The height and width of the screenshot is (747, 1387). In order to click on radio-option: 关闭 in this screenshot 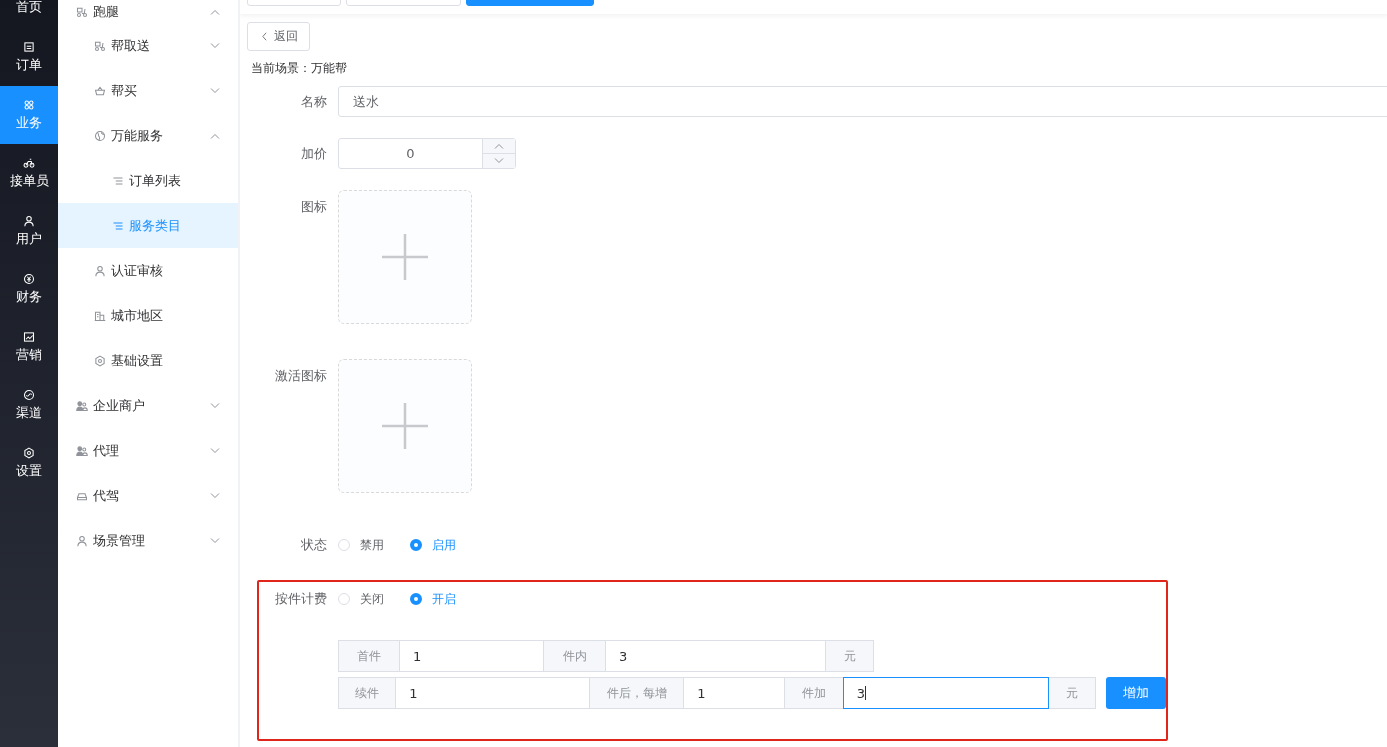, I will do `click(361, 599)`.